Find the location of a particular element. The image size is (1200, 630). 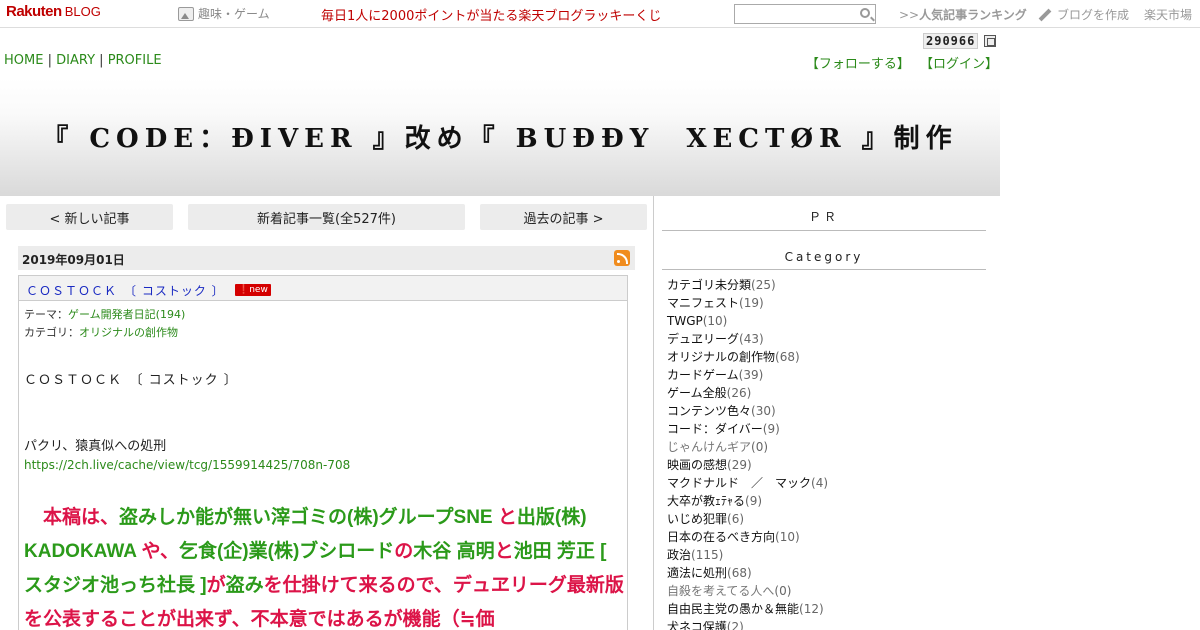

category-name: 大卒が教ｪﾃｬる is located at coordinates (706, 501).